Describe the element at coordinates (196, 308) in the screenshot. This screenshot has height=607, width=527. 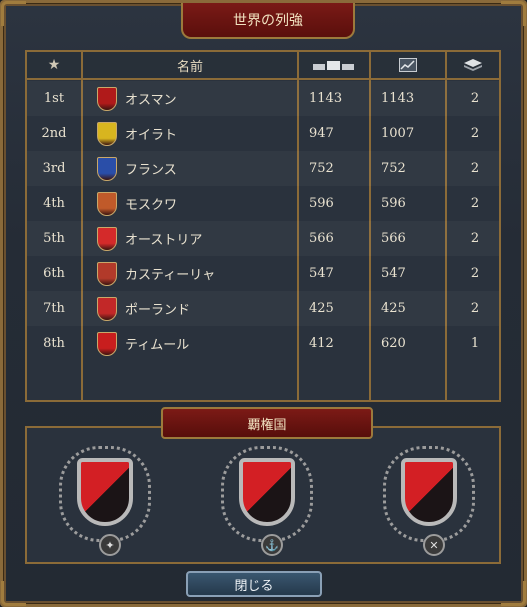
I see `country-cell: ポーランド` at that location.